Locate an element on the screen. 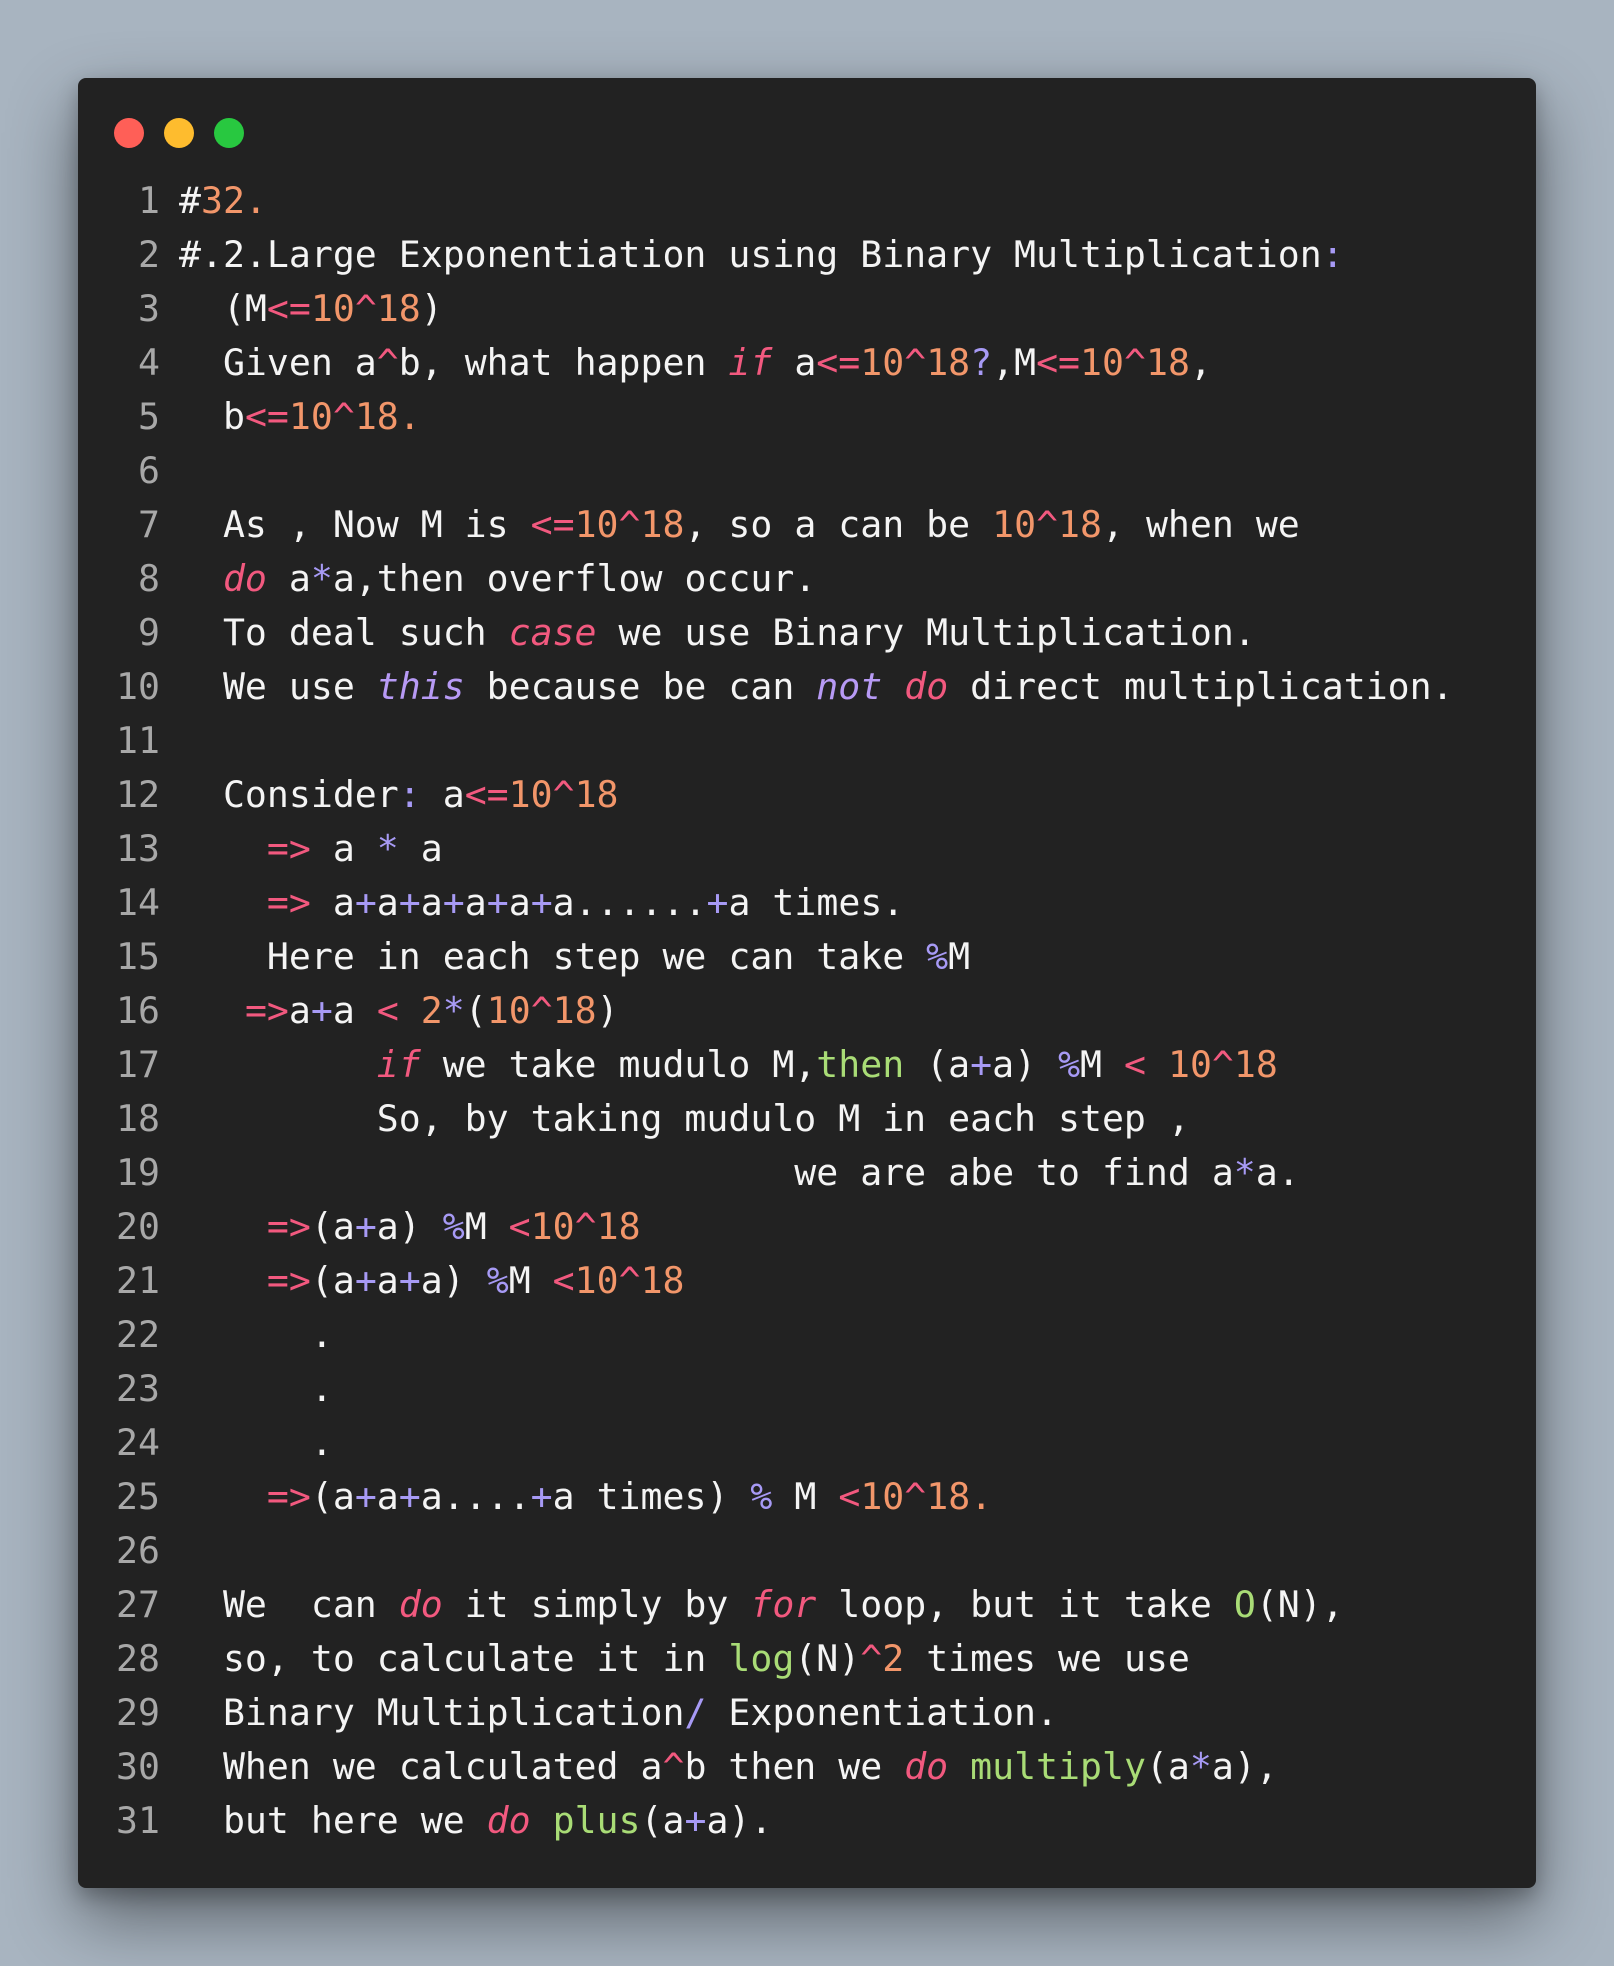 This screenshot has width=1614, height=1966. code-token: M is located at coordinates (530, 1280).